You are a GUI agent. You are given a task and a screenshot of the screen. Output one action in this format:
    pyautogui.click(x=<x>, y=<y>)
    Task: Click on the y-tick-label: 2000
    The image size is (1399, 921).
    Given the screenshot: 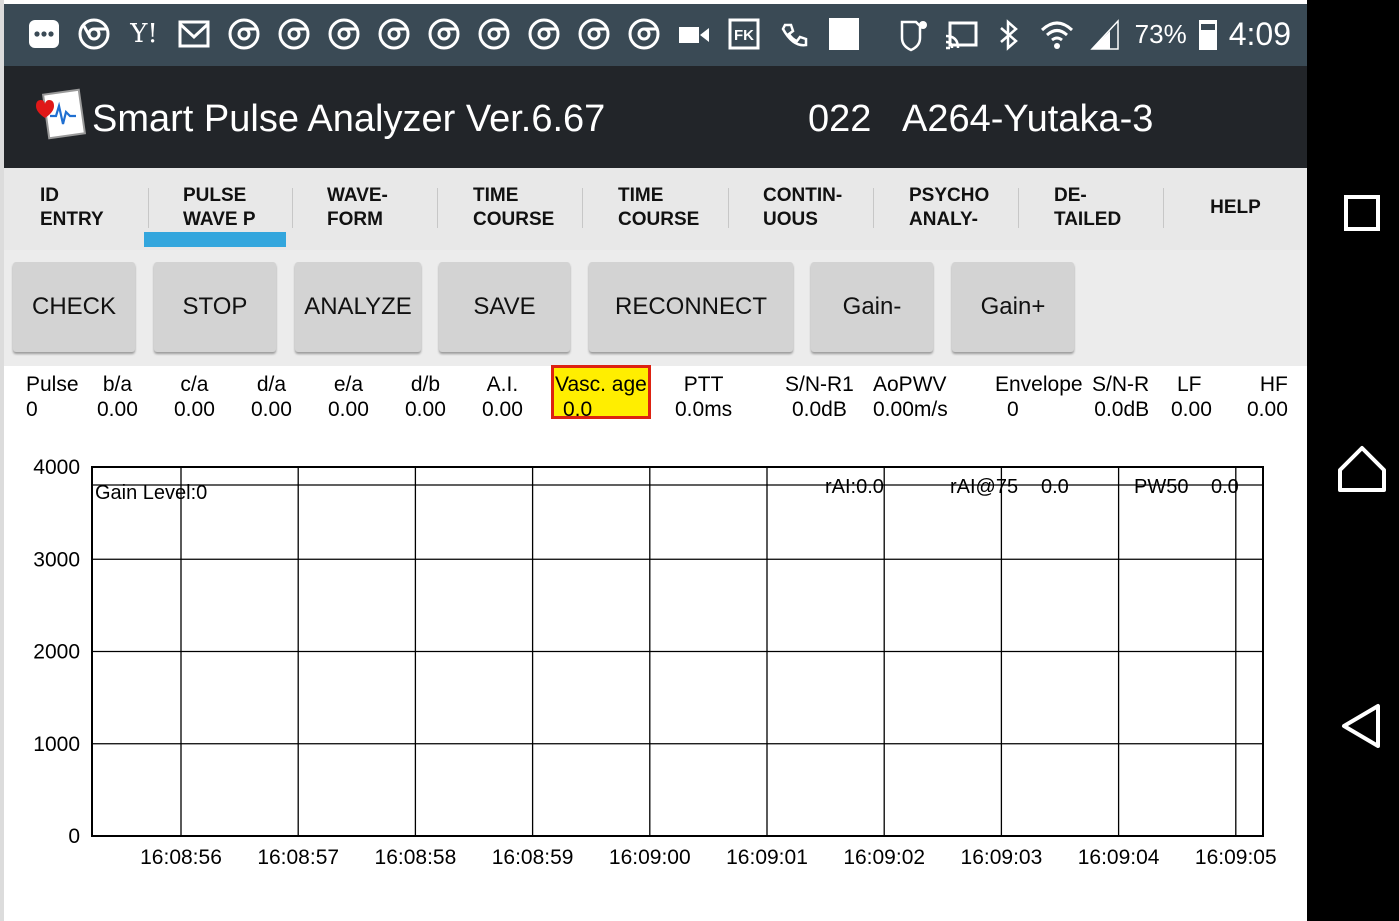 What is the action you would take?
    pyautogui.click(x=56, y=652)
    